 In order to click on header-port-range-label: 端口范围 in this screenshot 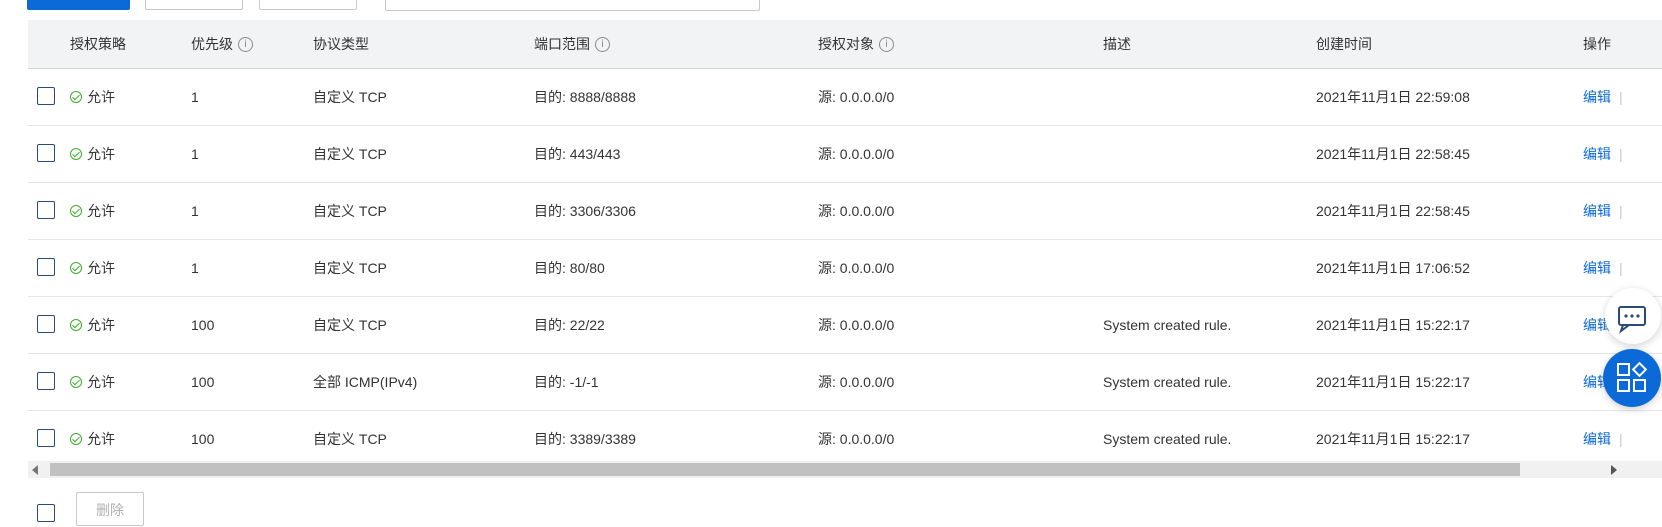, I will do `click(562, 44)`.